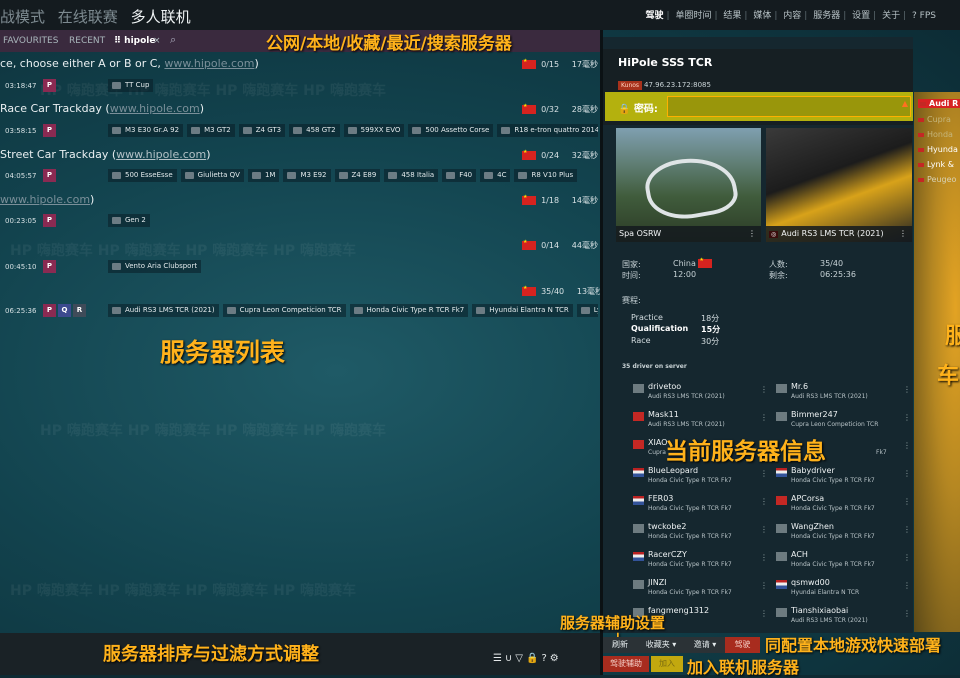  I want to click on driver-entry: ACH Honda Civic Type R TCR Fk7 ⋮, so click(846, 562).